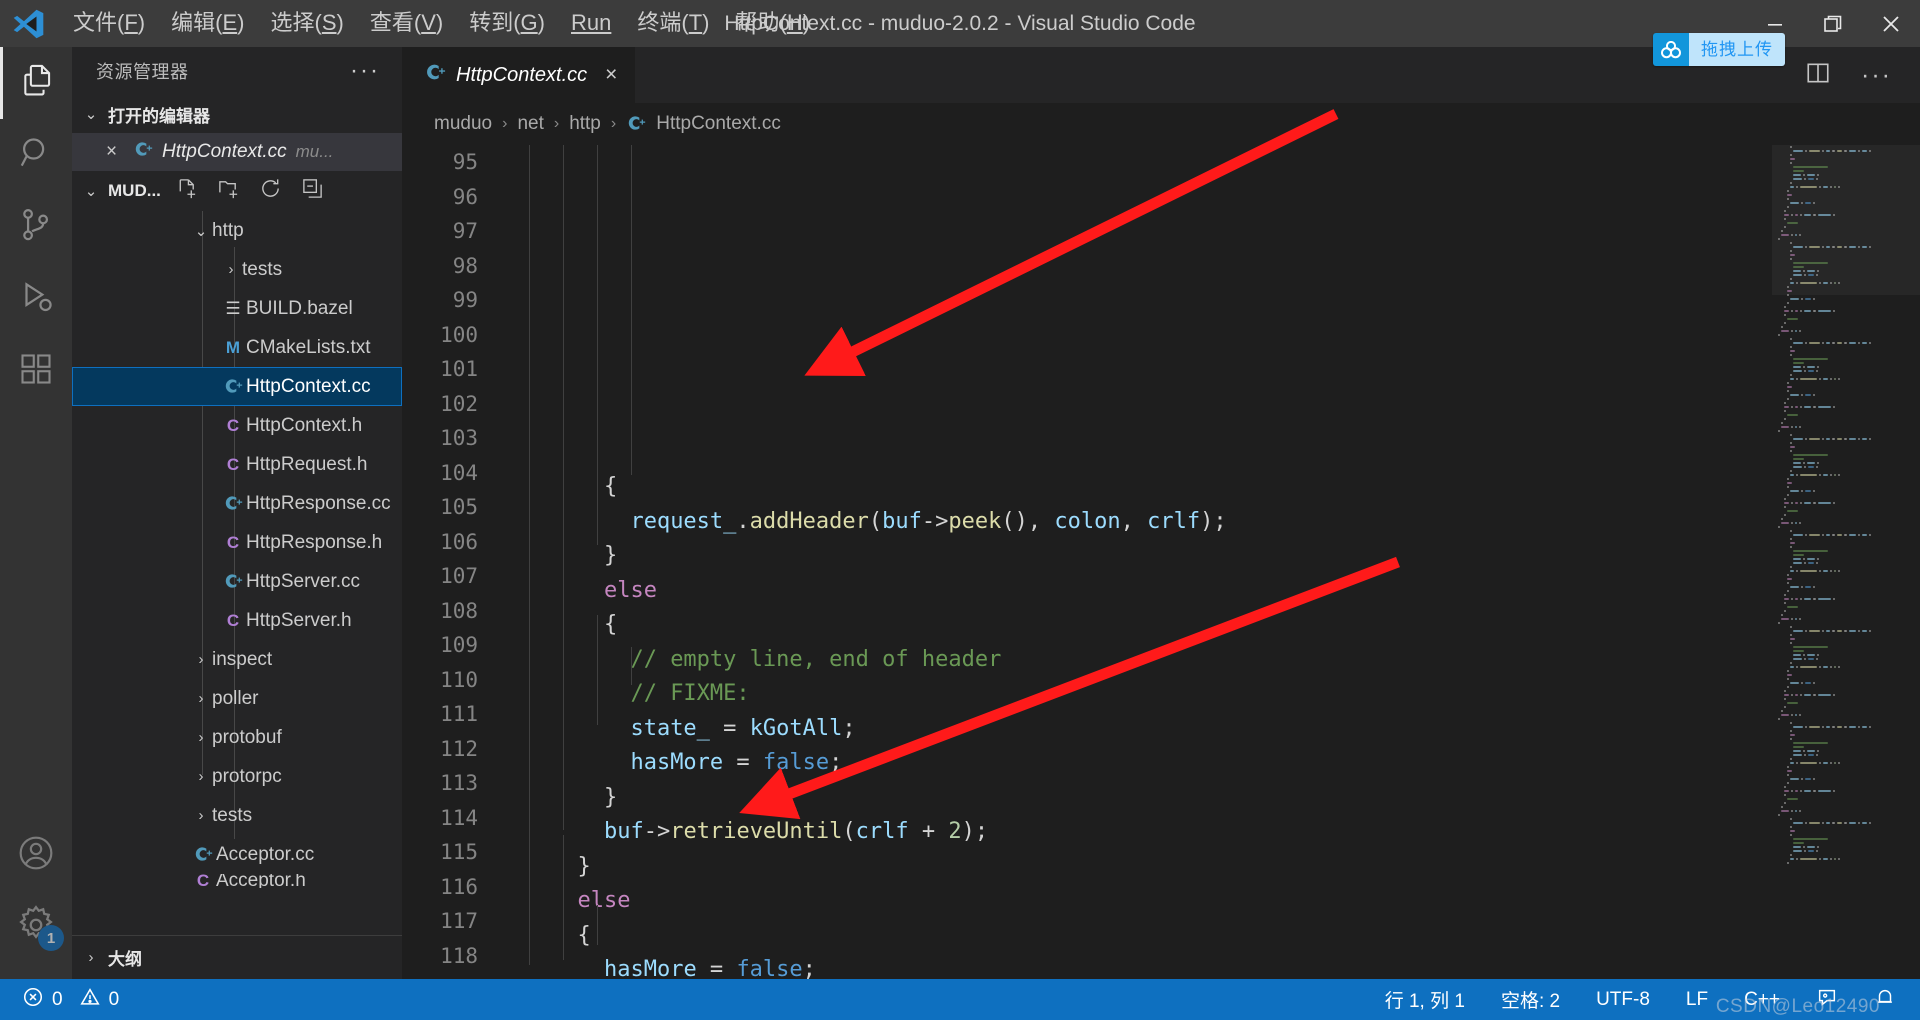 The width and height of the screenshot is (1920, 1020). I want to click on status-problems: 0 0, so click(70, 1000).